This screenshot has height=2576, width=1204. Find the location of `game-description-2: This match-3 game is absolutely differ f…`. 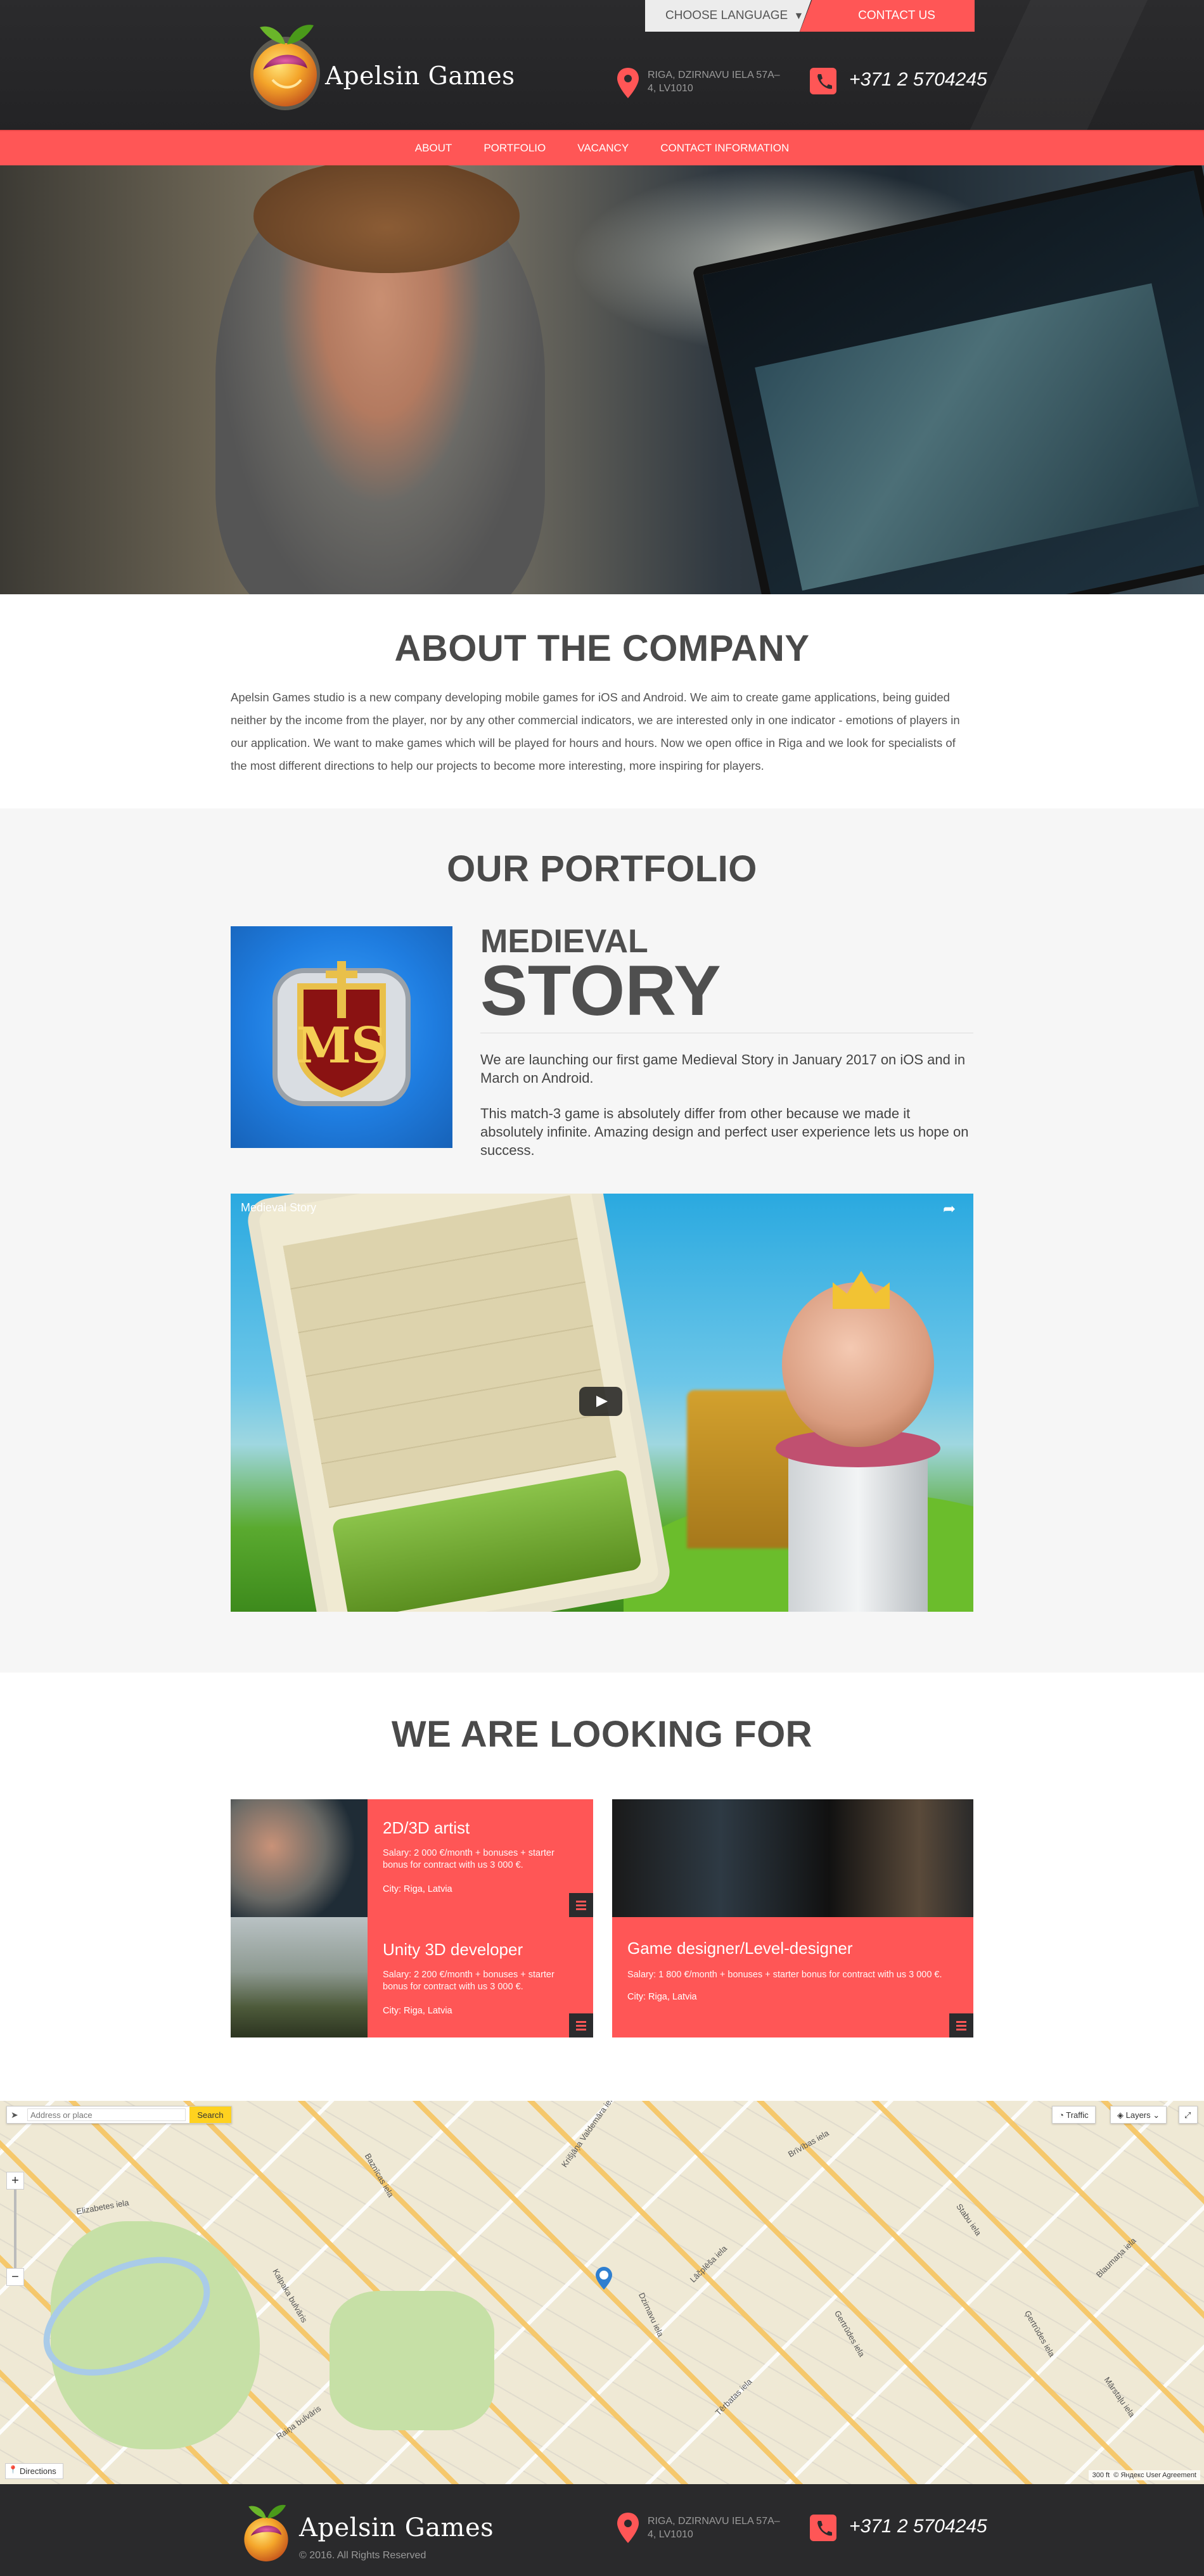

game-description-2: This match-3 game is absolutely differ f… is located at coordinates (724, 1132).